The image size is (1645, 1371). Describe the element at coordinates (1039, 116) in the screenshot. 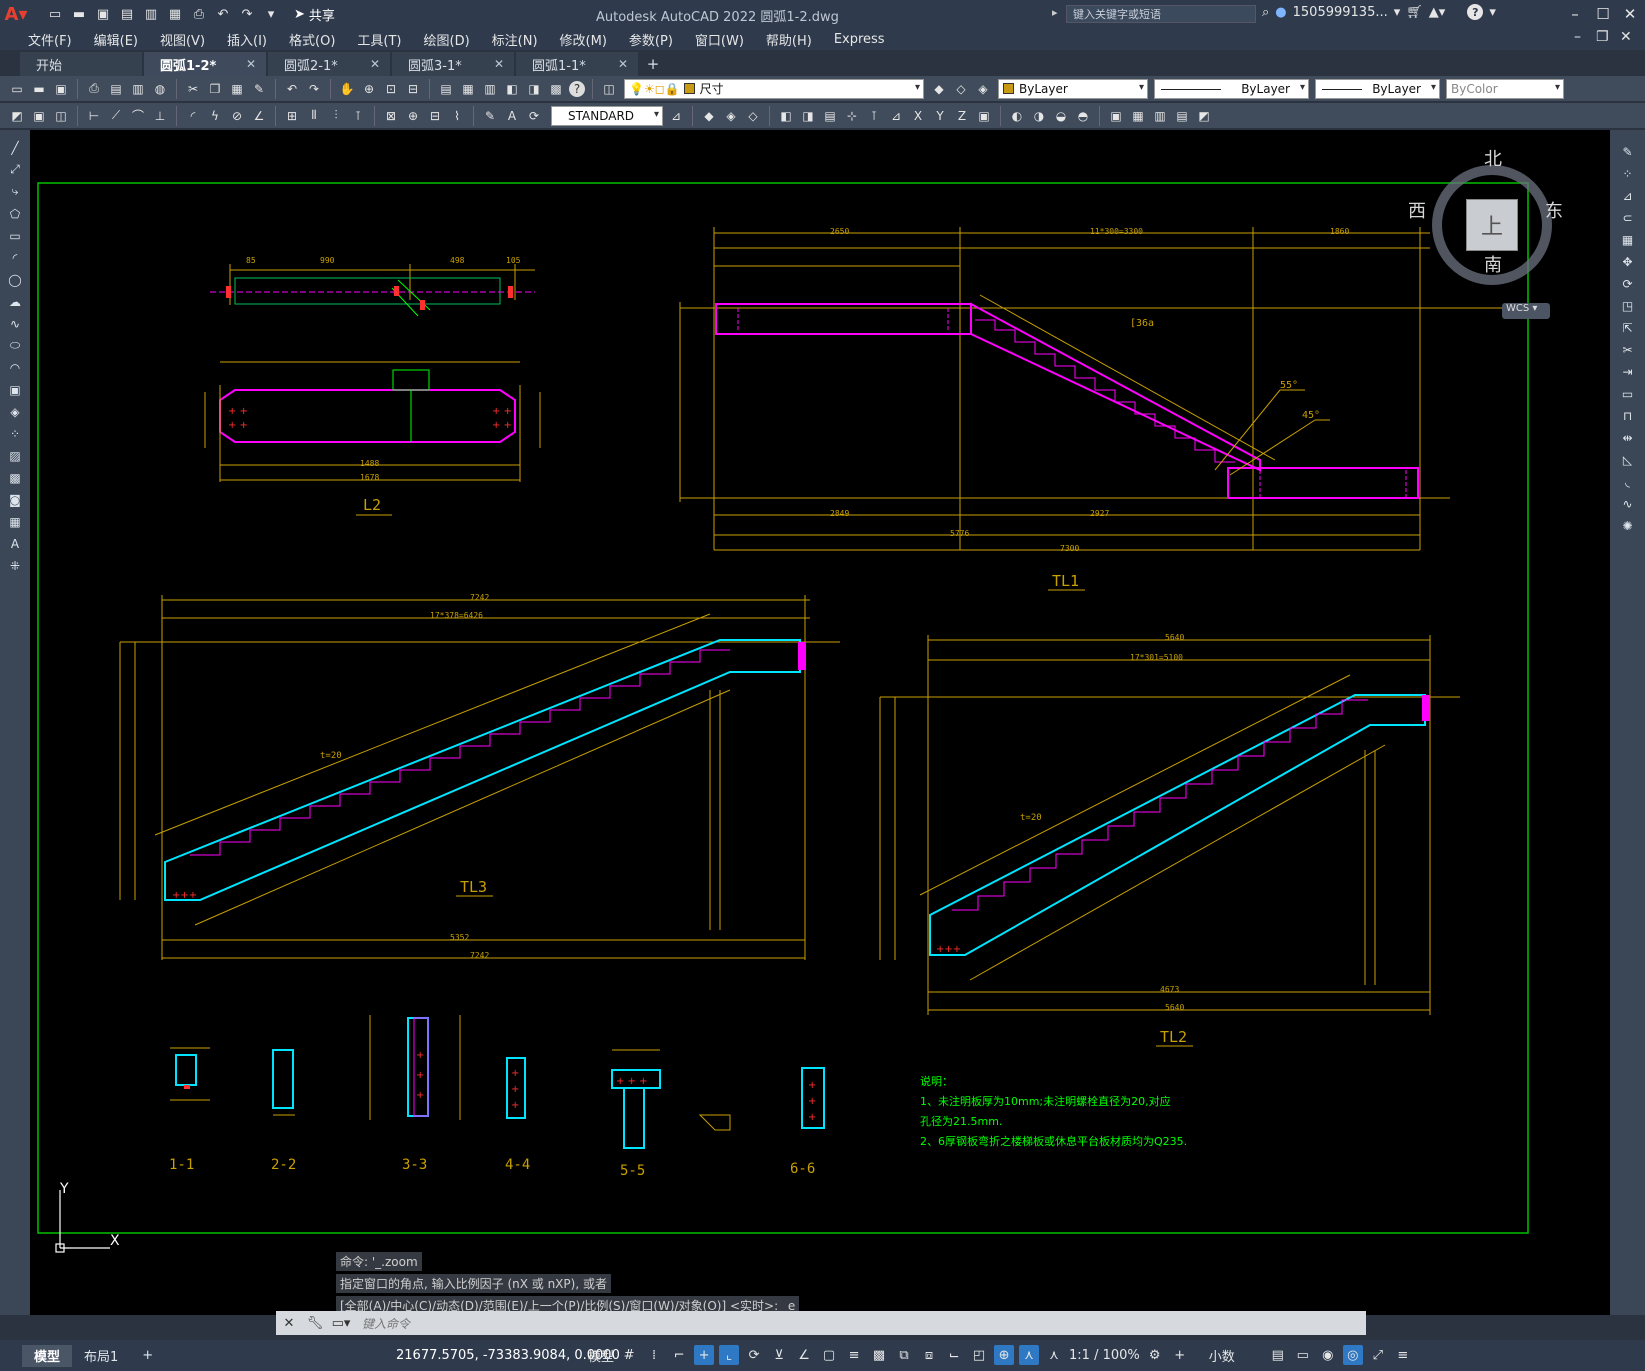

I see `render-icon: ◑` at that location.